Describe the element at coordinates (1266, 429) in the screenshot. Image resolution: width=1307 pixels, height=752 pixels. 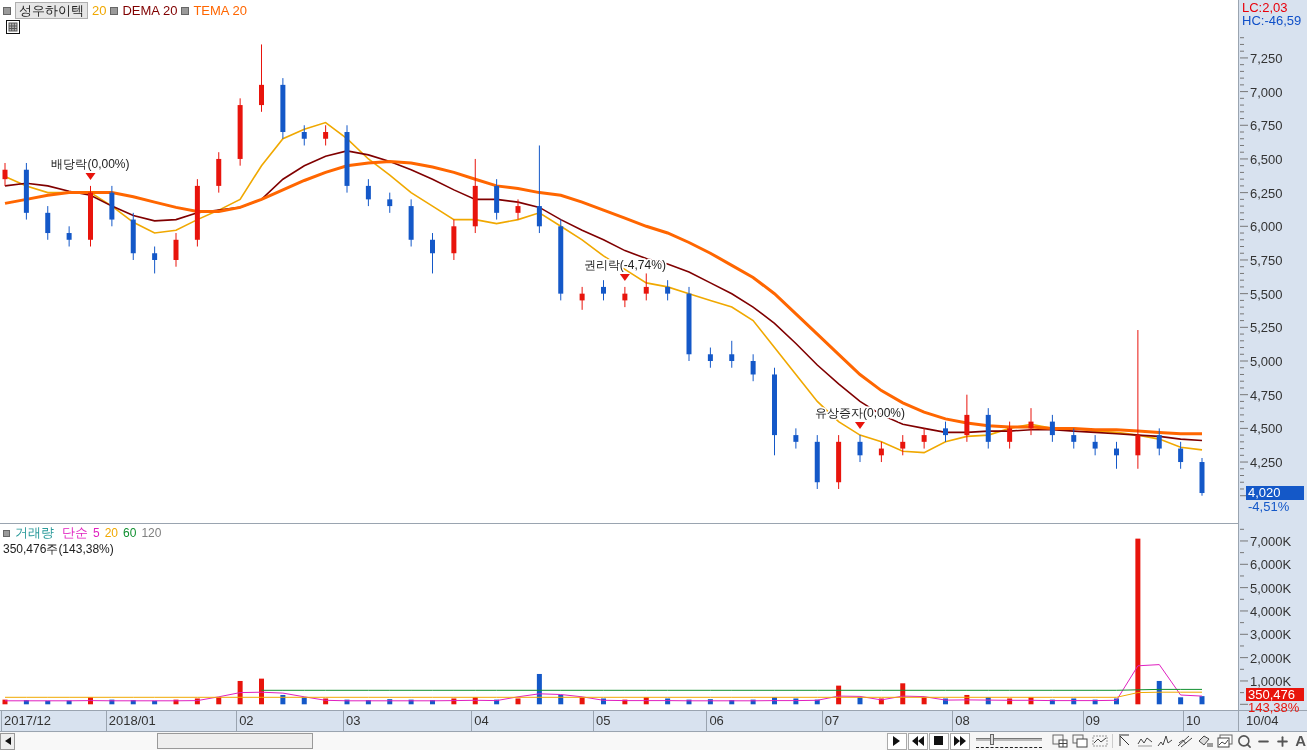
I see `axis-label: 4,500` at that location.